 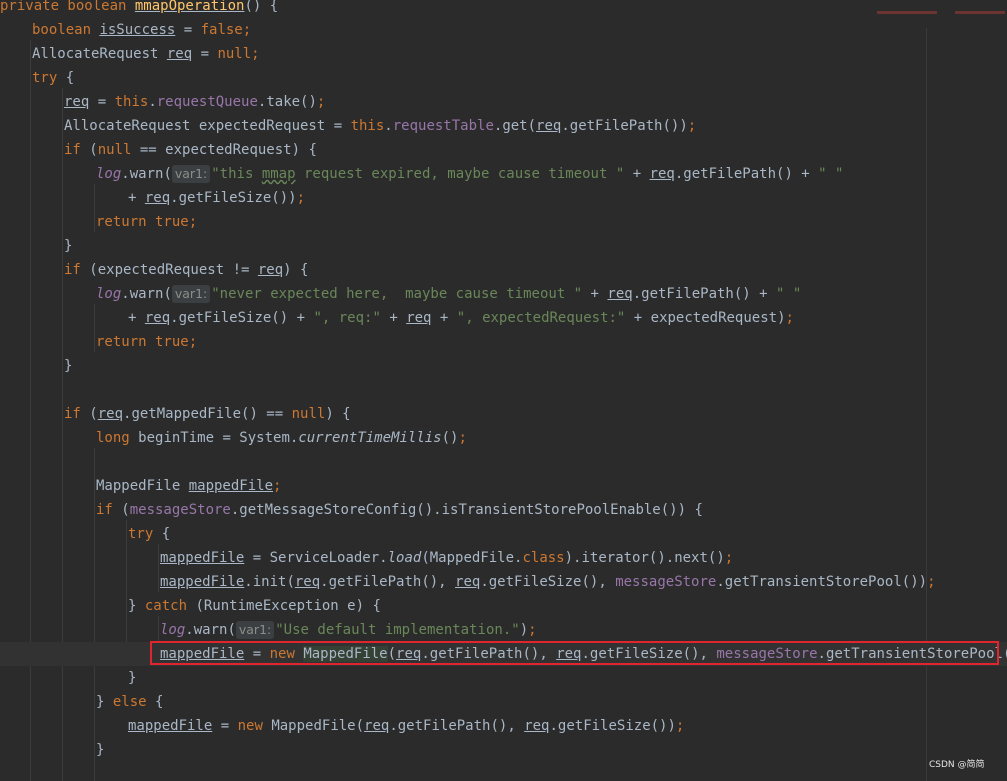 What do you see at coordinates (524, 630) in the screenshot?
I see `code-token: )` at bounding box center [524, 630].